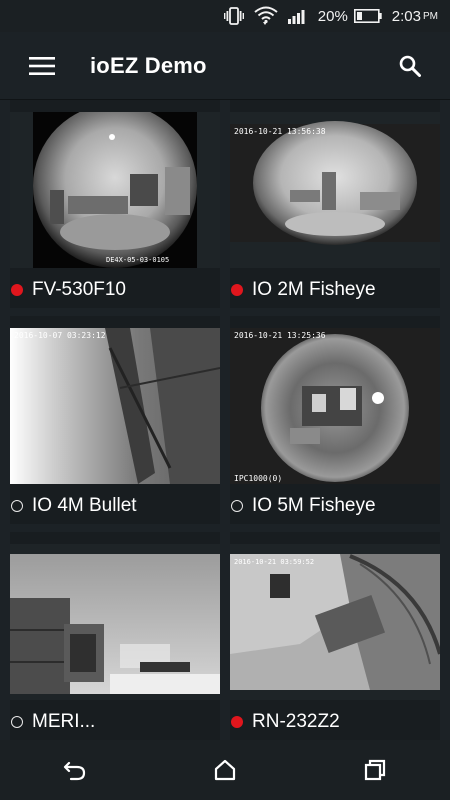 The width and height of the screenshot is (450, 800). I want to click on vibrate-icon, so click(233, 16).